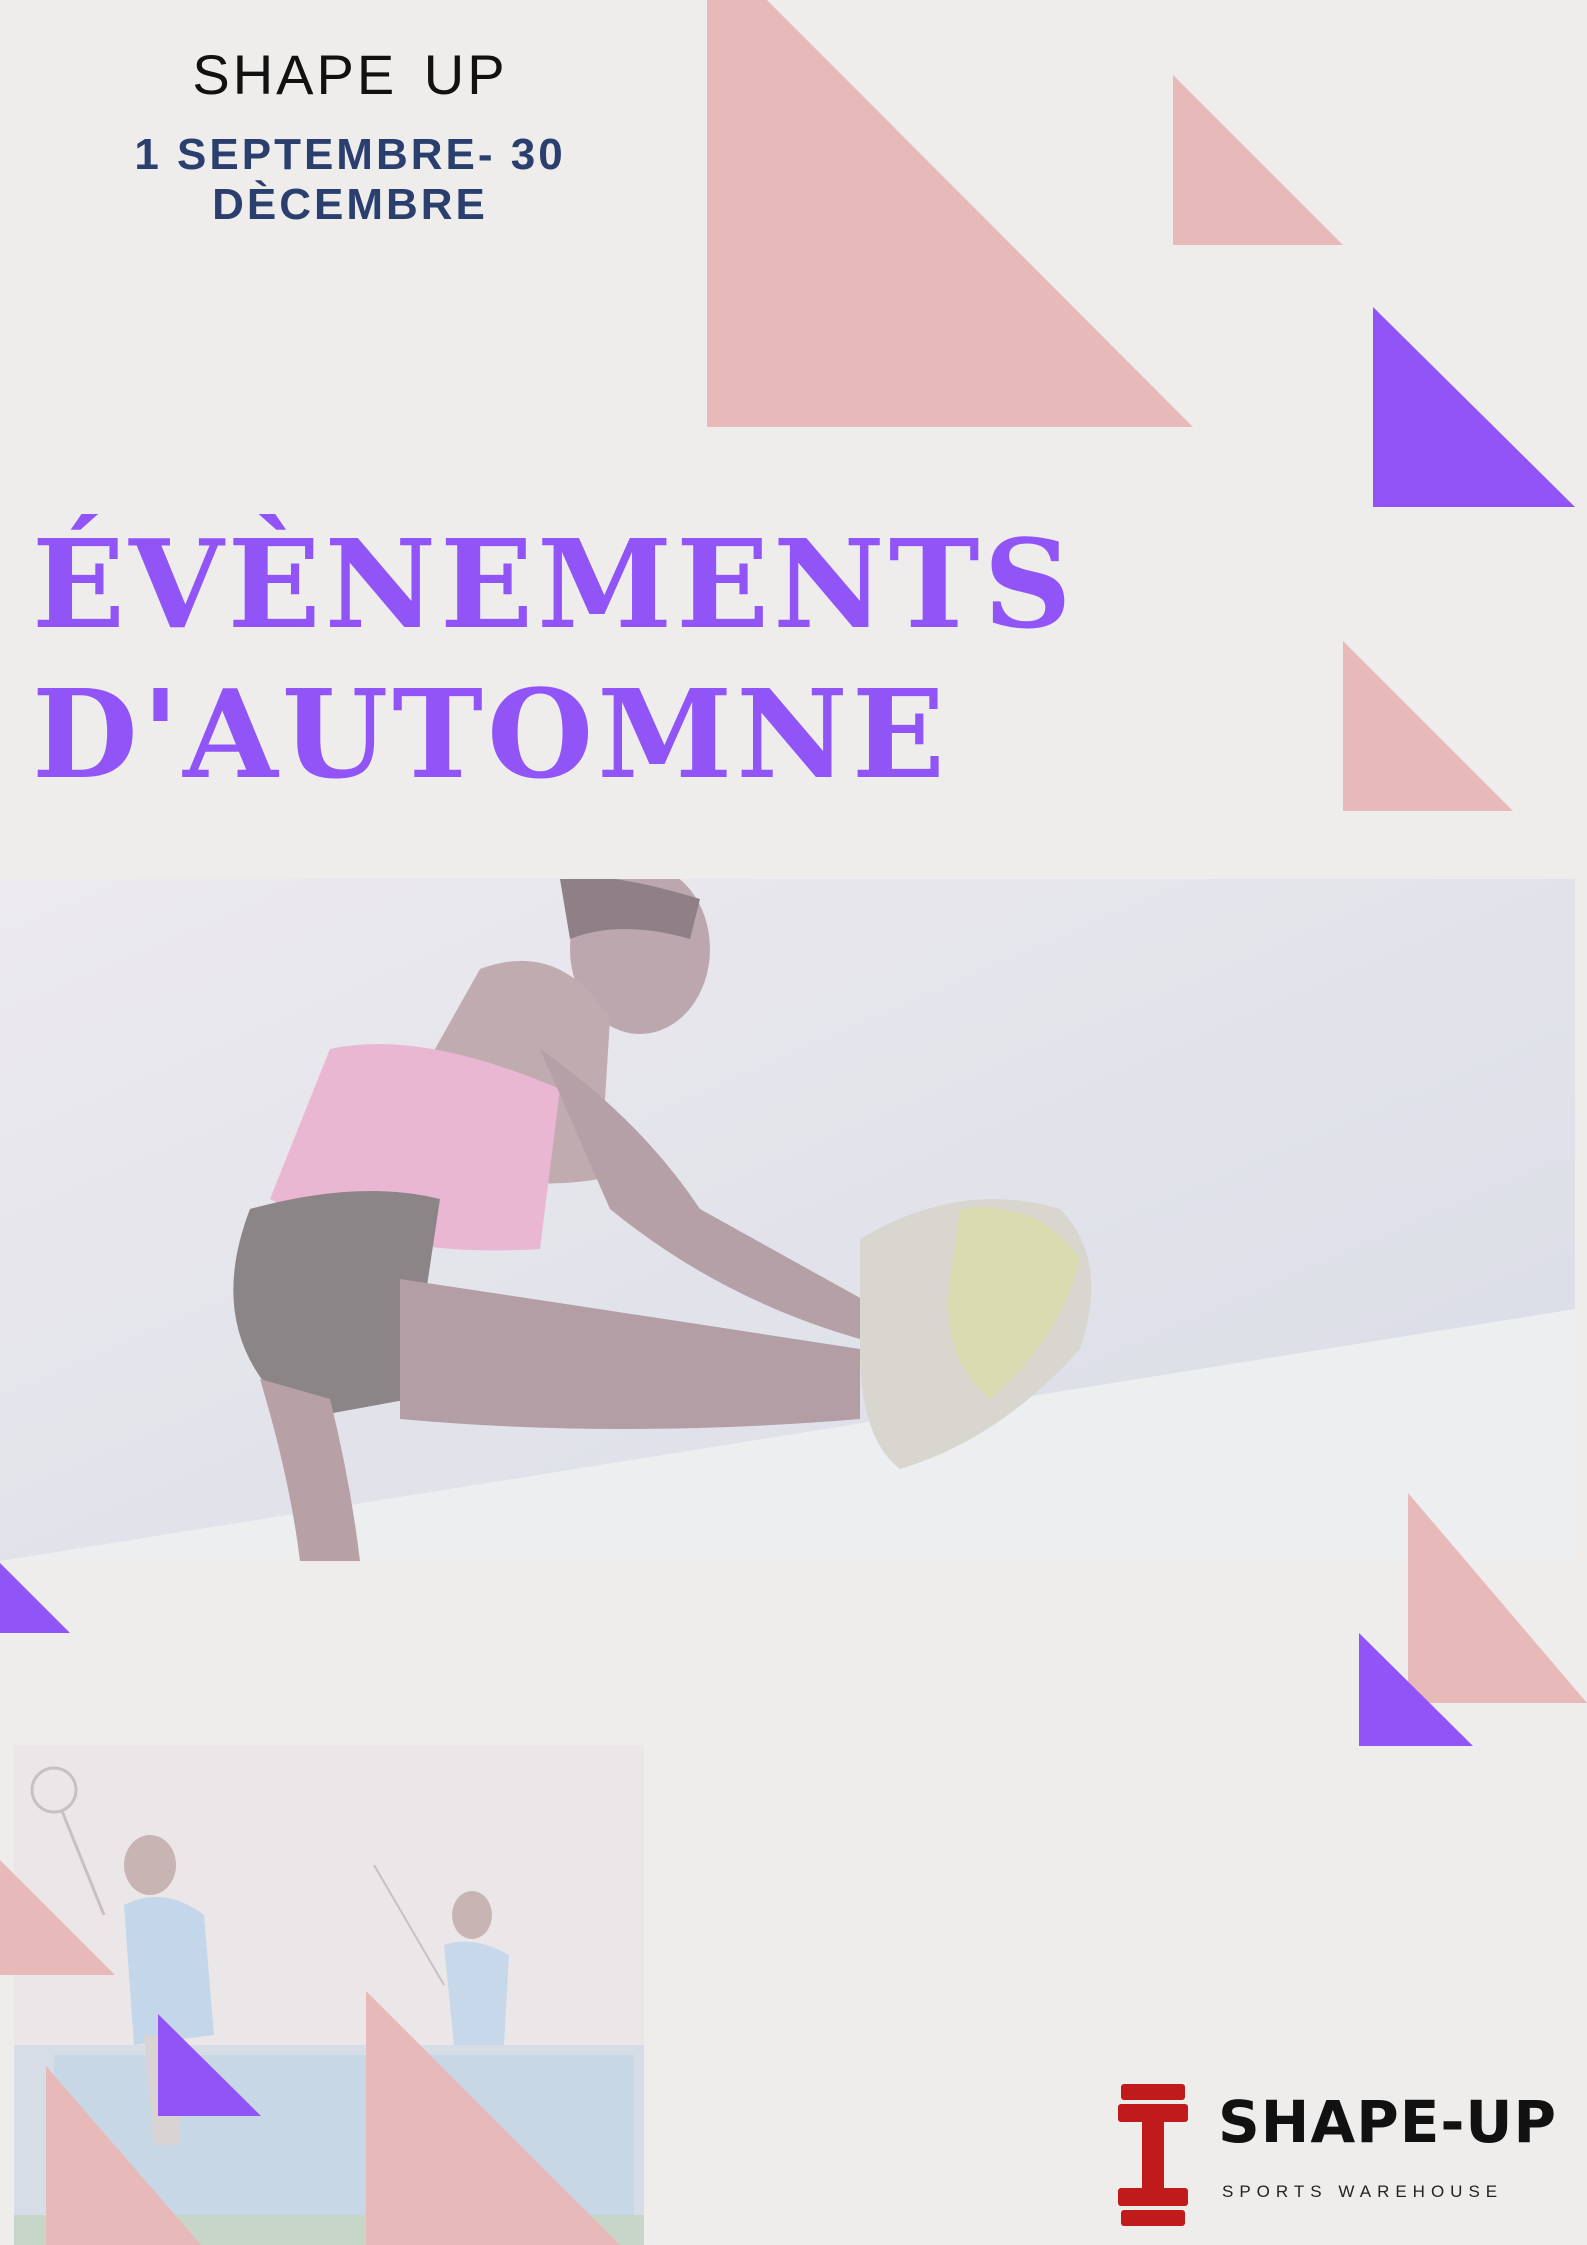  I want to click on pink-triangle-bottom-small, so click(123, 2155).